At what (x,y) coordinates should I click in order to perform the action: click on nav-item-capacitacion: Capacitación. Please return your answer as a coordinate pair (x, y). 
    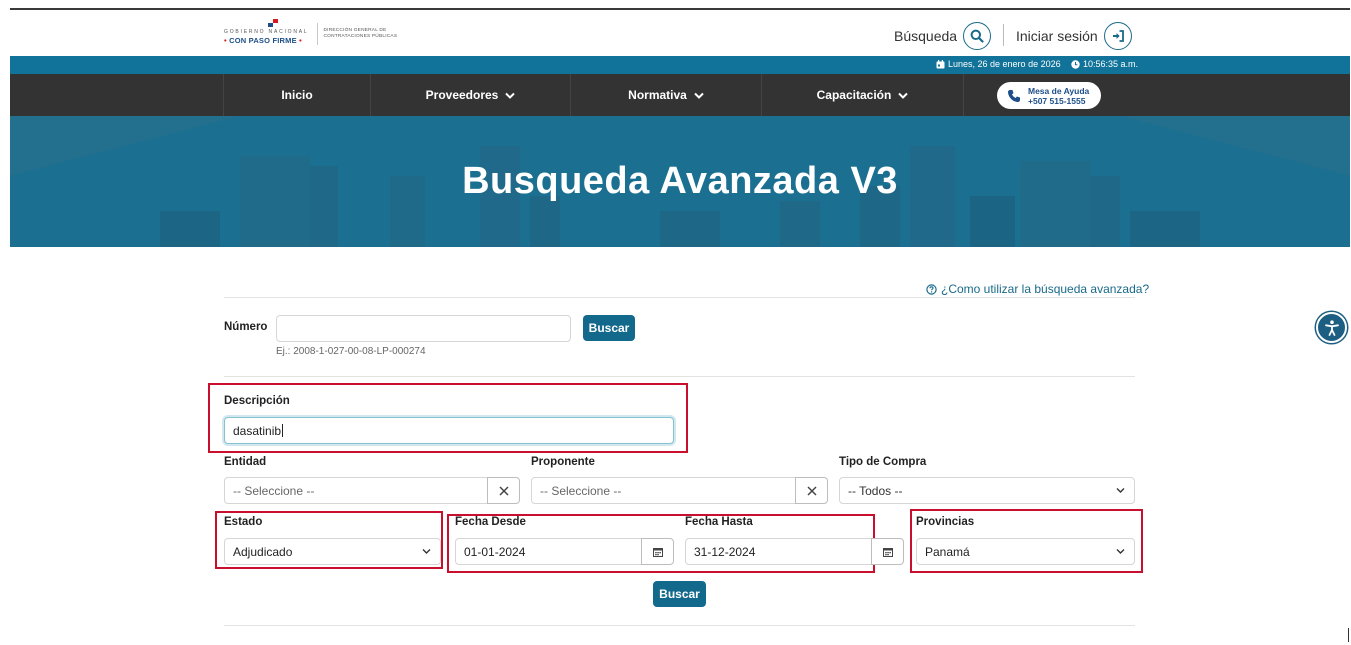
    Looking at the image, I should click on (862, 95).